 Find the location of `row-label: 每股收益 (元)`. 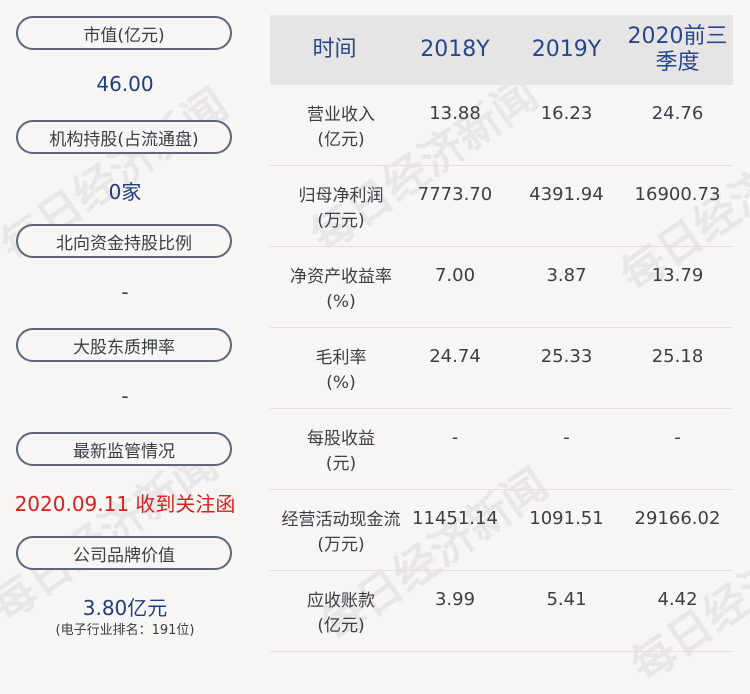

row-label: 每股收益 (元) is located at coordinates (341, 451).